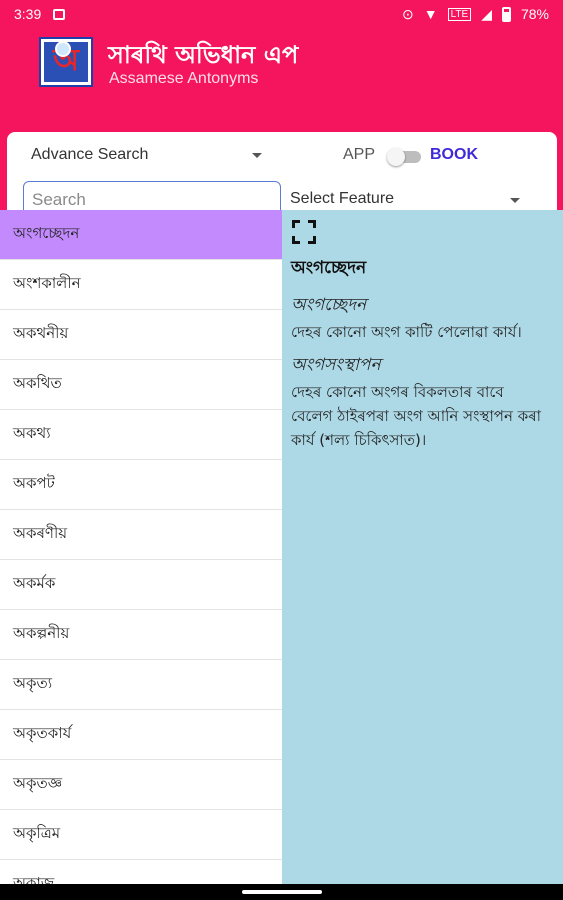 The height and width of the screenshot is (900, 563). I want to click on list-item: অকাজ, so click(141, 872).